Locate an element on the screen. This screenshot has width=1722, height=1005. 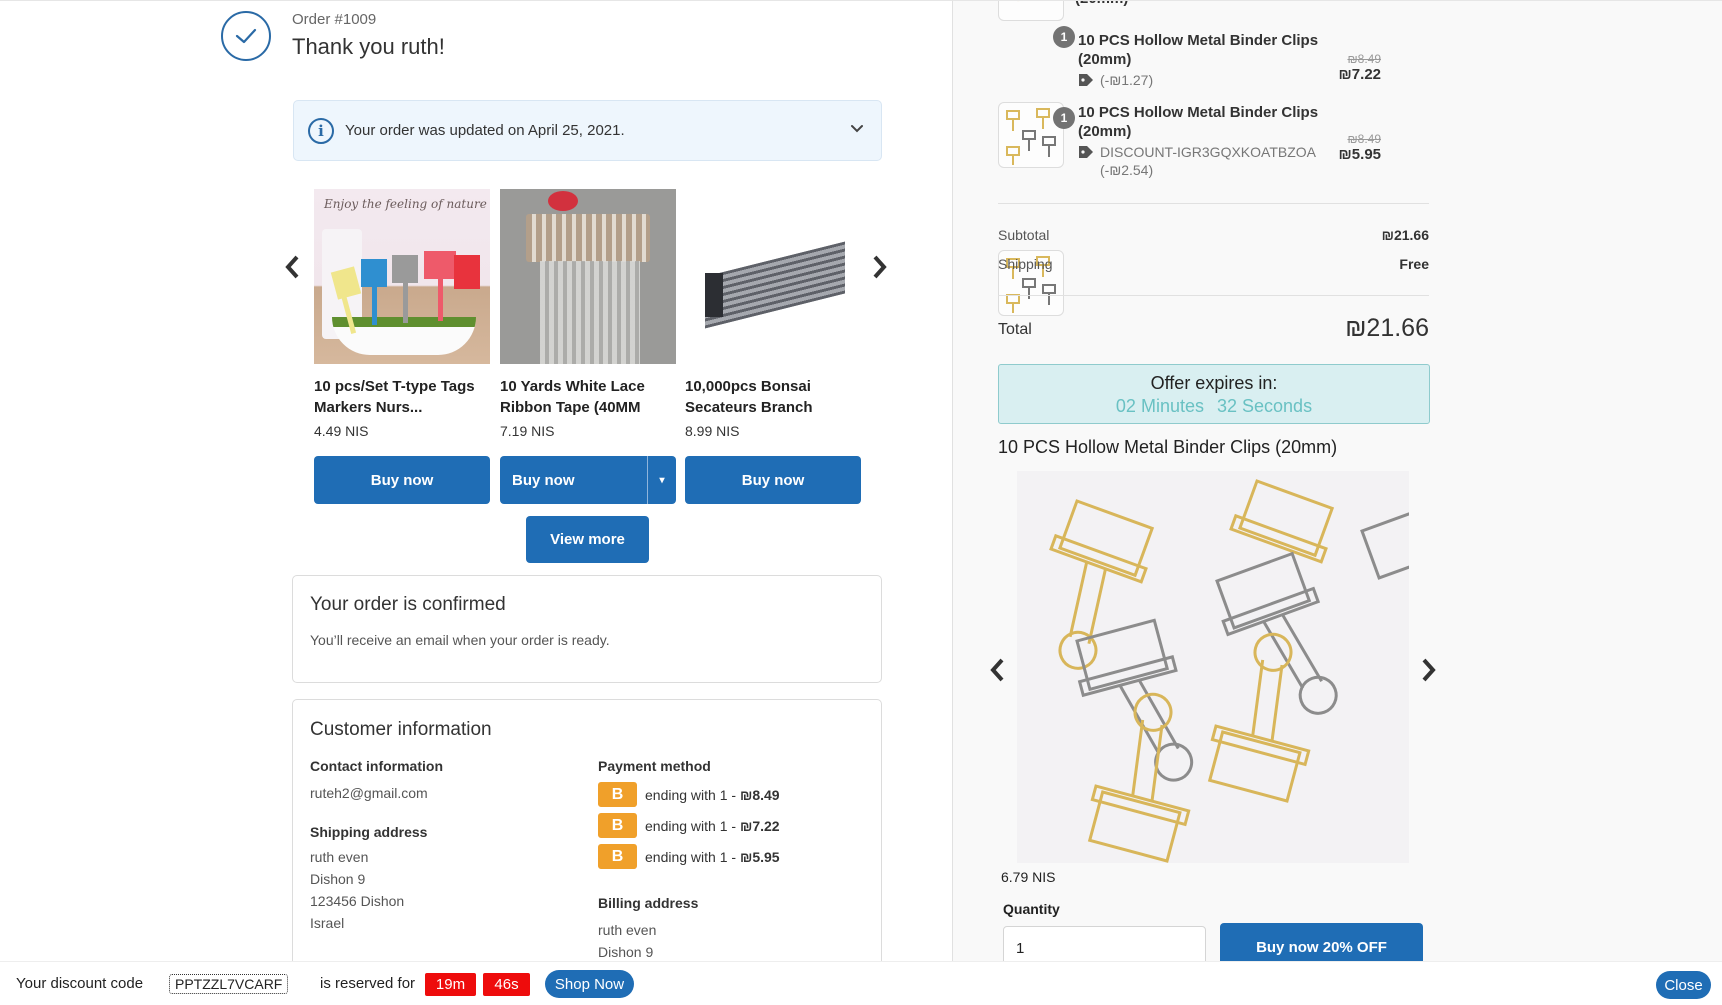
product-image-staples is located at coordinates (773, 276).